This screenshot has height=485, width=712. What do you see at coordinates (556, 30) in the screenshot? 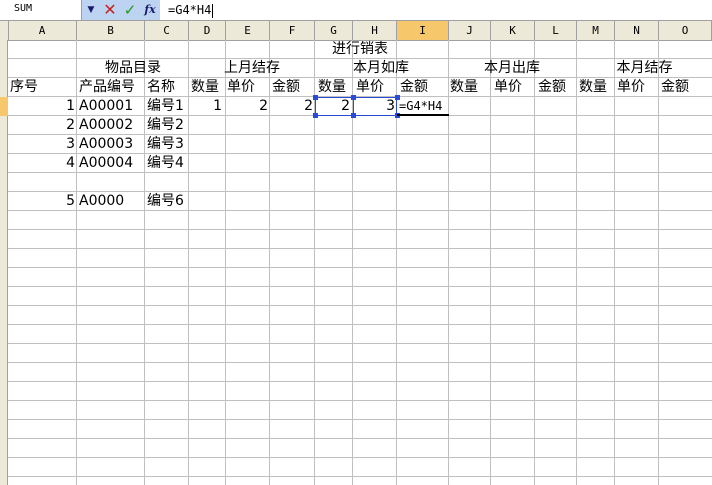
I see `column-header-l: L` at bounding box center [556, 30].